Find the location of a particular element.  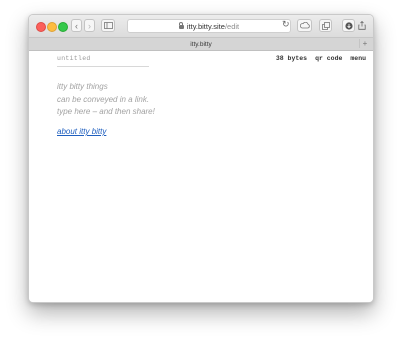

share-button is located at coordinates (362, 25).